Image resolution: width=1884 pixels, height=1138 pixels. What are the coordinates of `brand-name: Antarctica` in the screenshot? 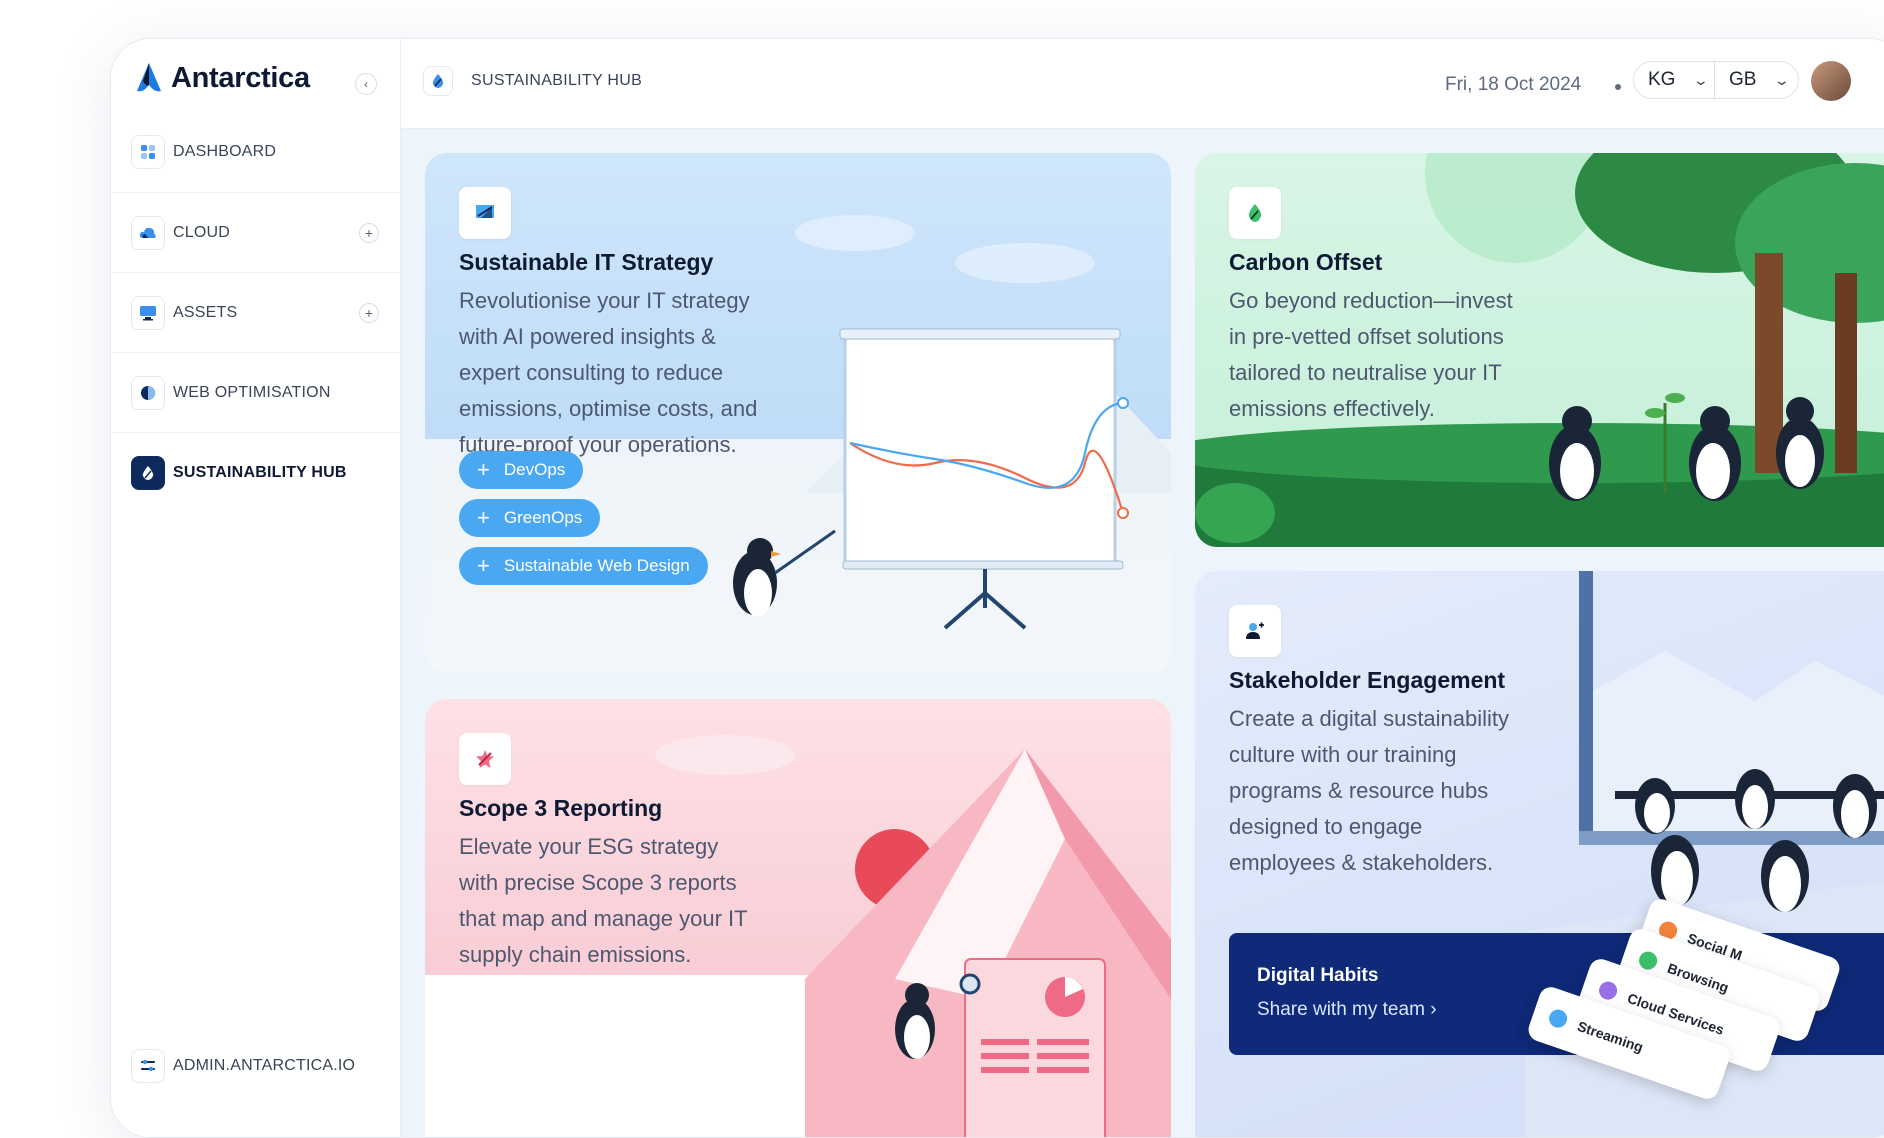 It's located at (240, 77).